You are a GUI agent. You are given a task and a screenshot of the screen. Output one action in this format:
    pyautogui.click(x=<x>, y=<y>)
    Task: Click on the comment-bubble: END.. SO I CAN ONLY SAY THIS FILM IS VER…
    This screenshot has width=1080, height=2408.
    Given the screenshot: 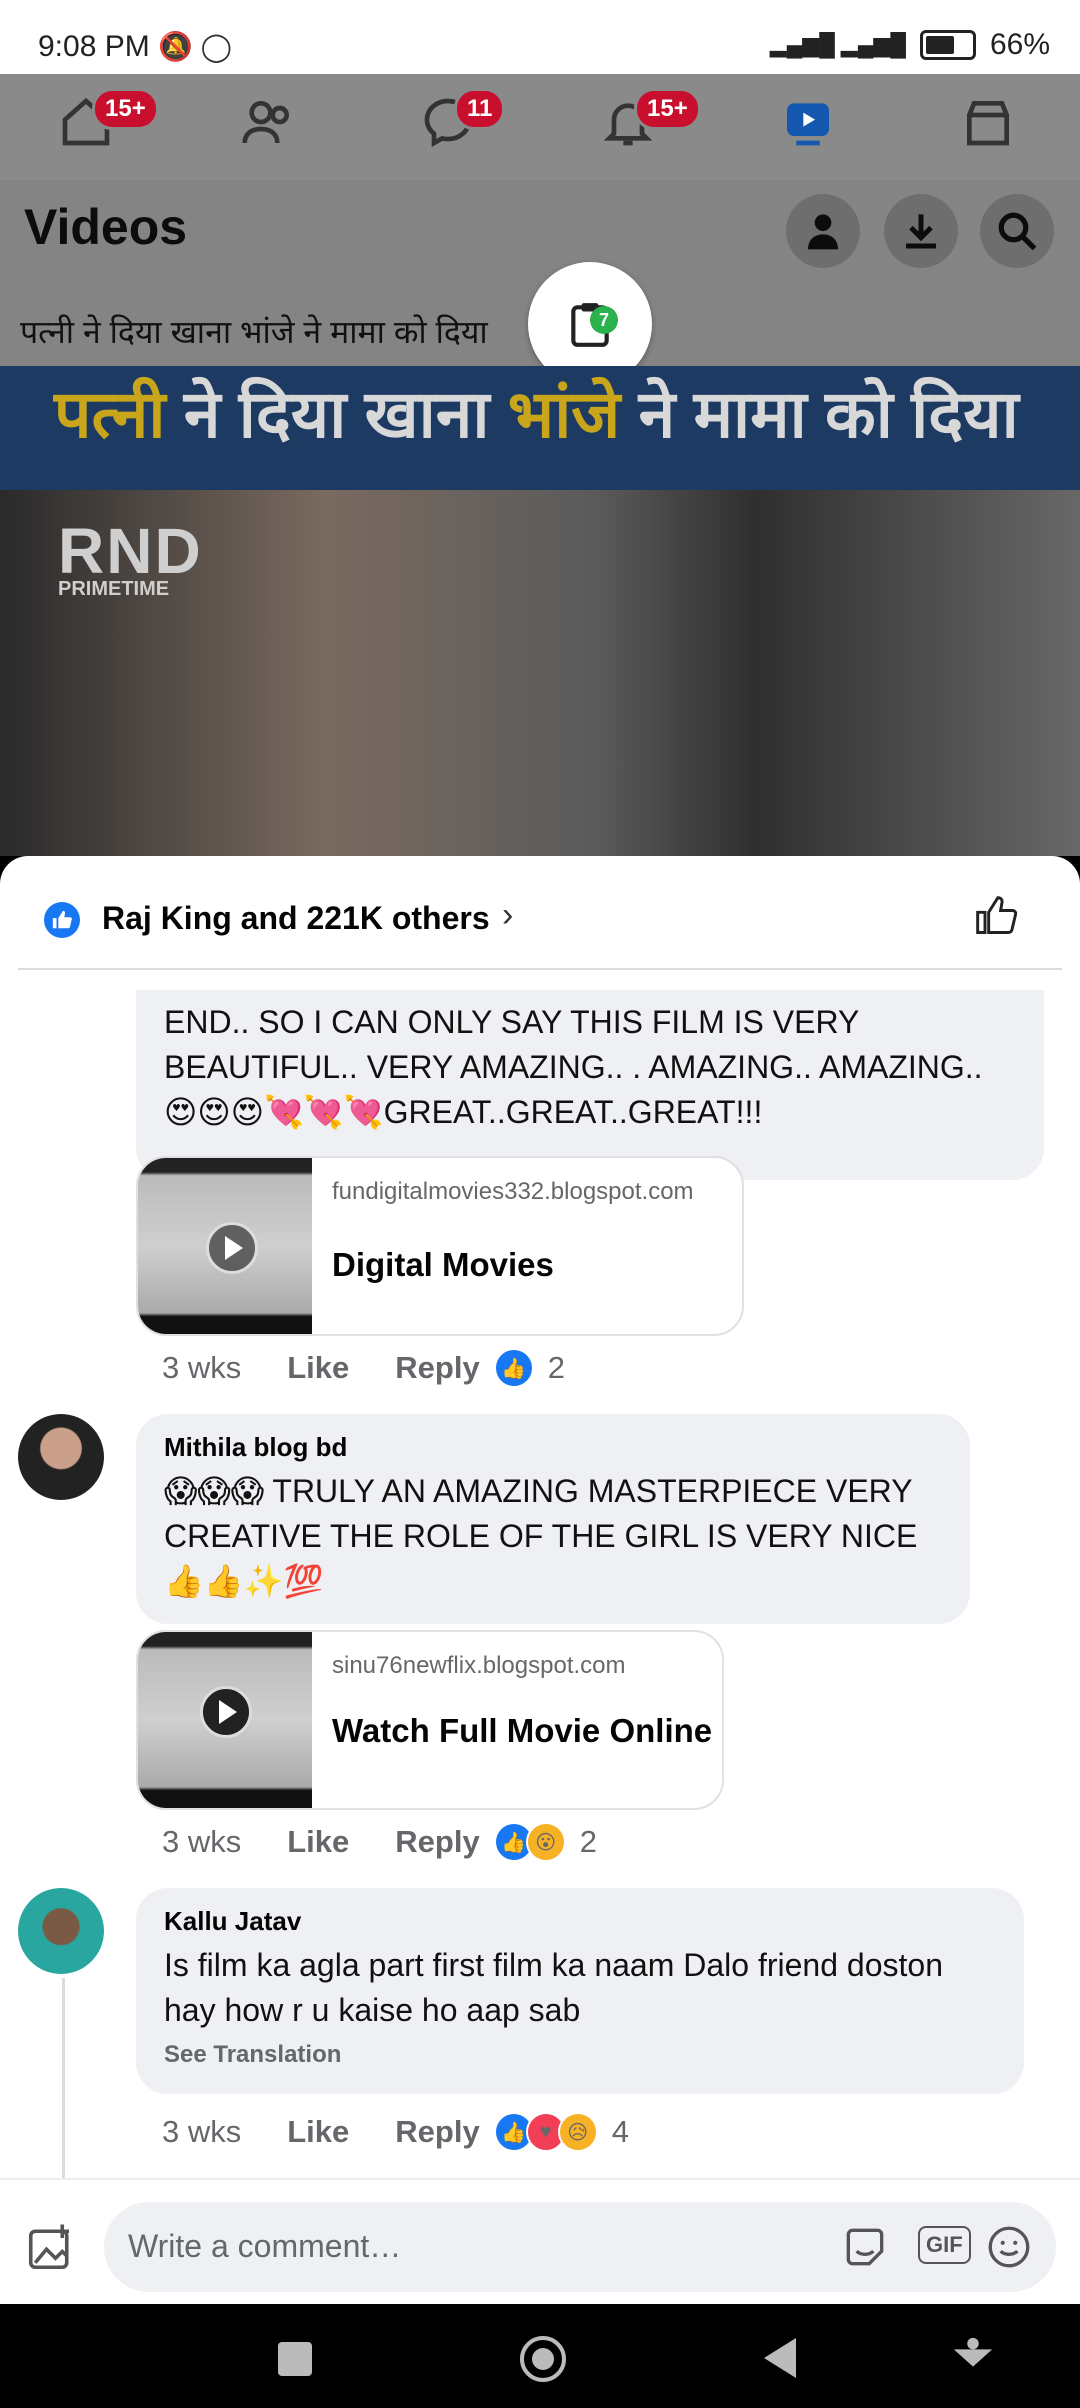 What is the action you would take?
    pyautogui.click(x=590, y=1085)
    